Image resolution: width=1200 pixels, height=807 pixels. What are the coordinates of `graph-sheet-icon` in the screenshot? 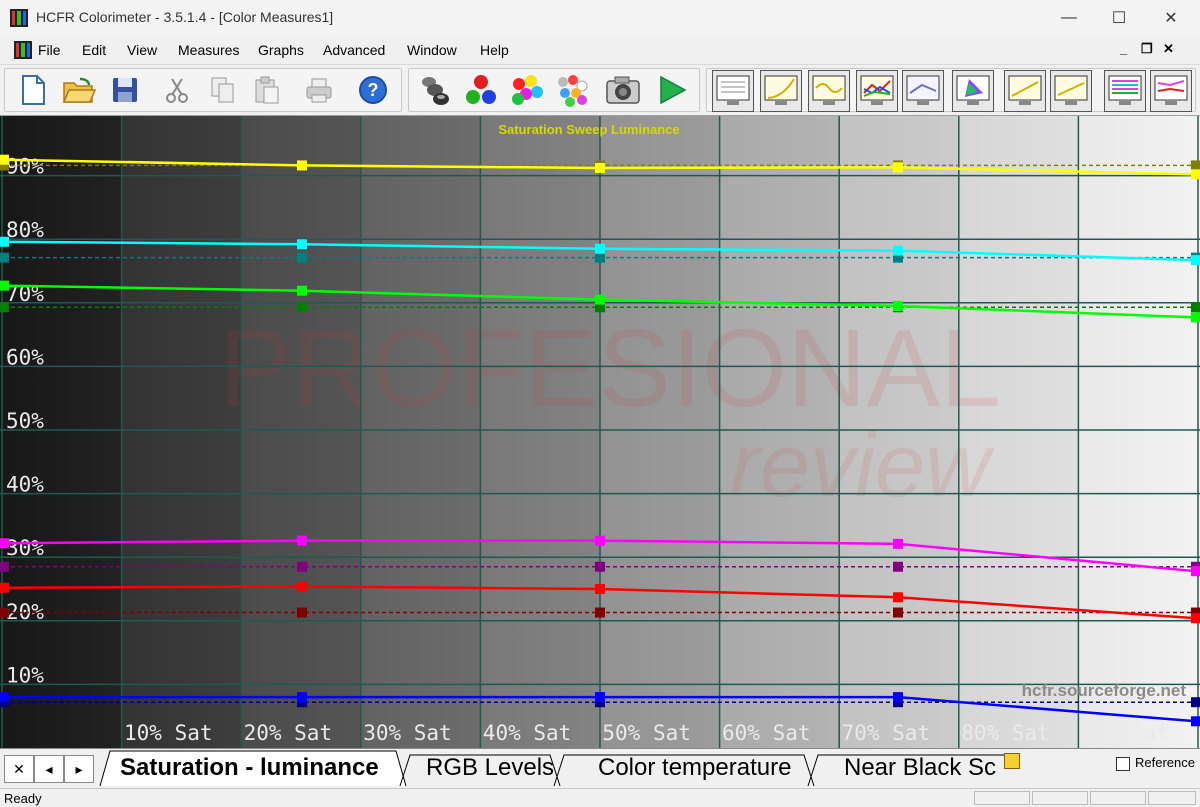 It's located at (733, 91).